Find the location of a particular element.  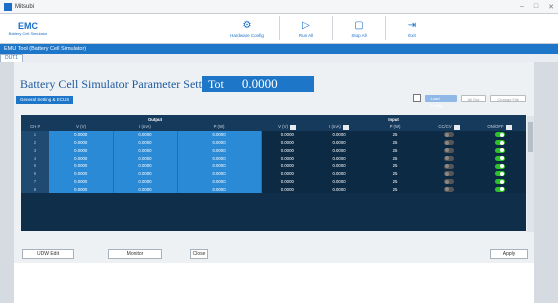

table-row: 8 0.0000 0.0000 0.0000 0.0000 0.0000 25 is located at coordinates (274, 189).